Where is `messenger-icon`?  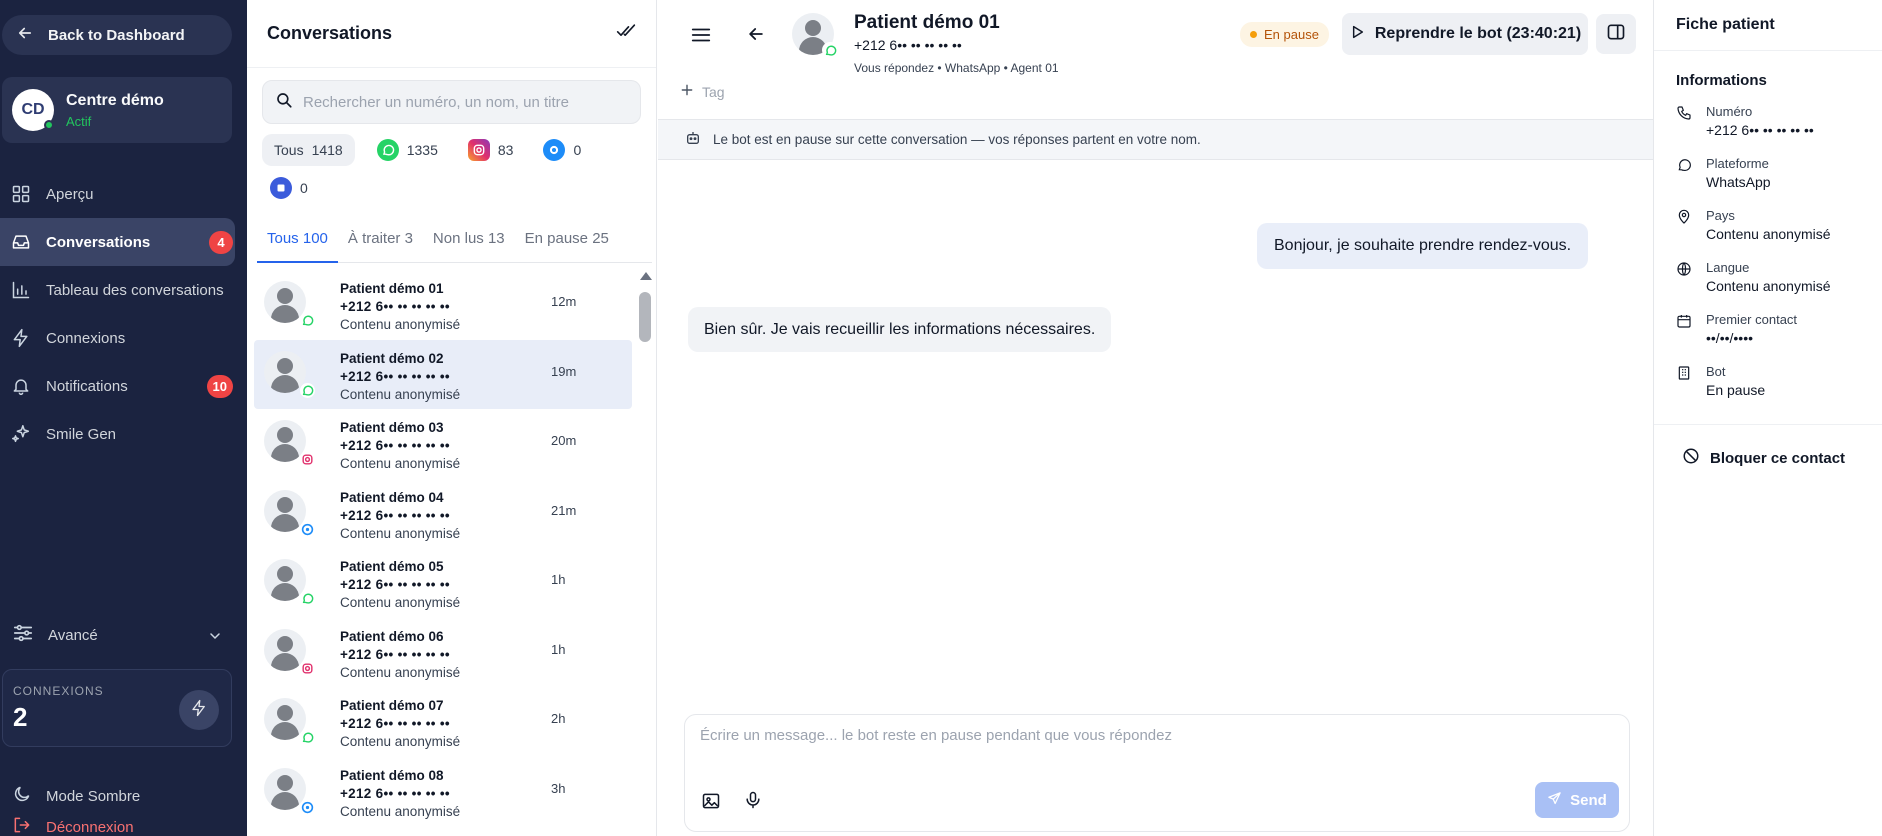
messenger-icon is located at coordinates (307, 529).